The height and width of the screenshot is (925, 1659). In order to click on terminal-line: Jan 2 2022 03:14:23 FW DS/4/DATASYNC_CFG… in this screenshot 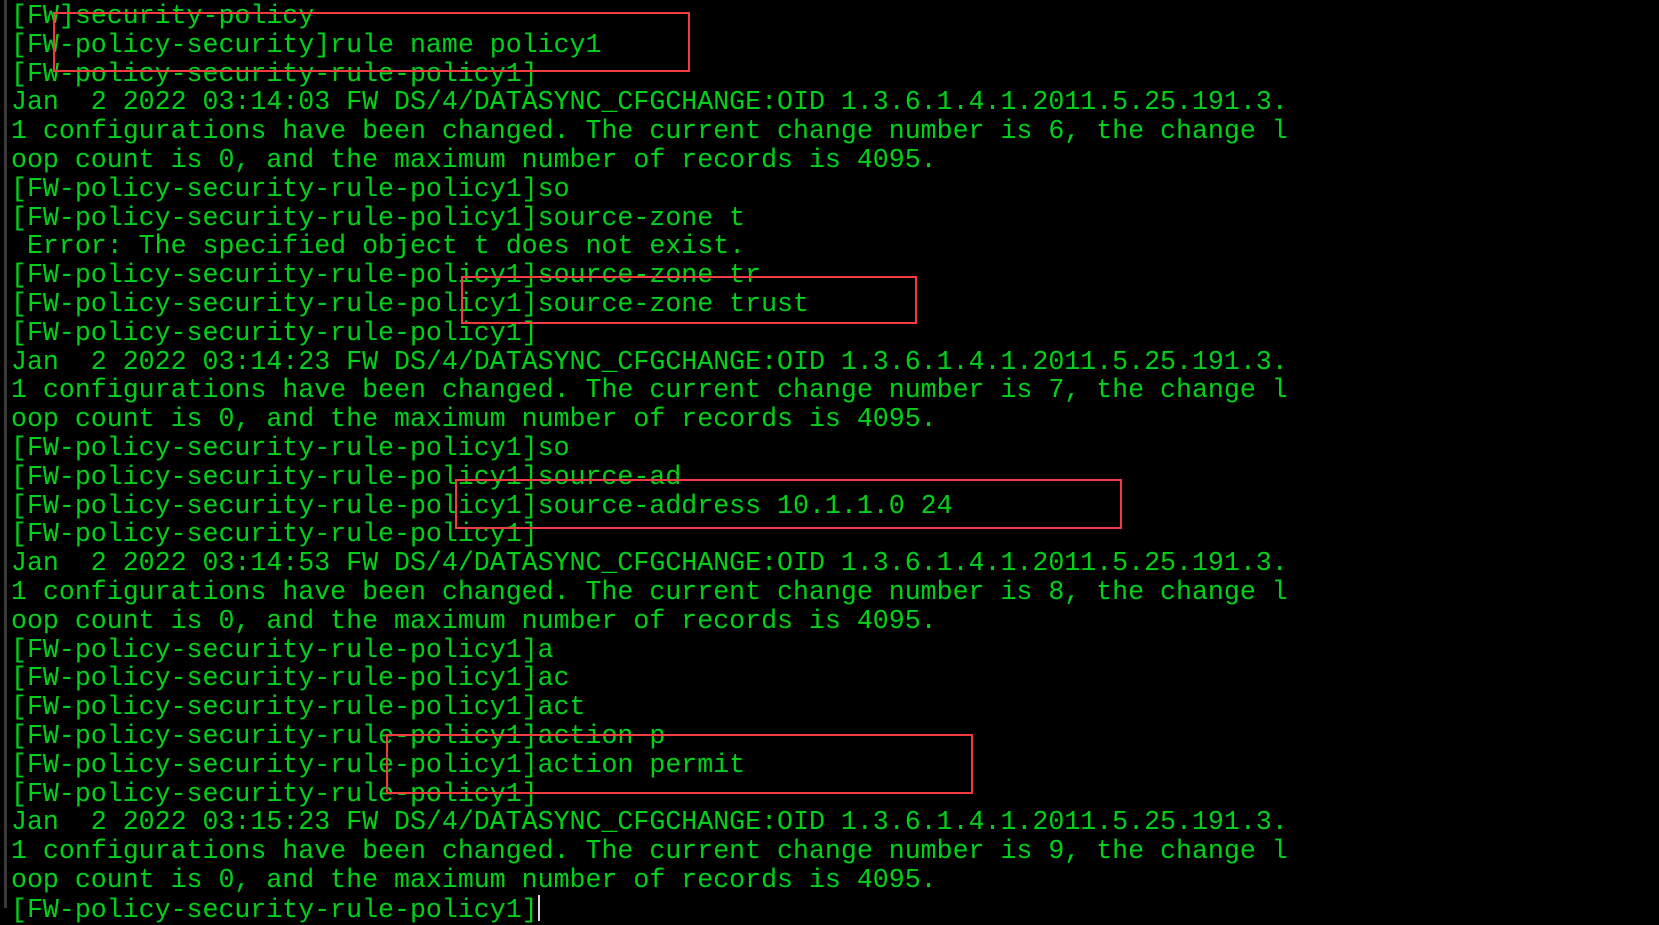, I will do `click(649, 361)`.